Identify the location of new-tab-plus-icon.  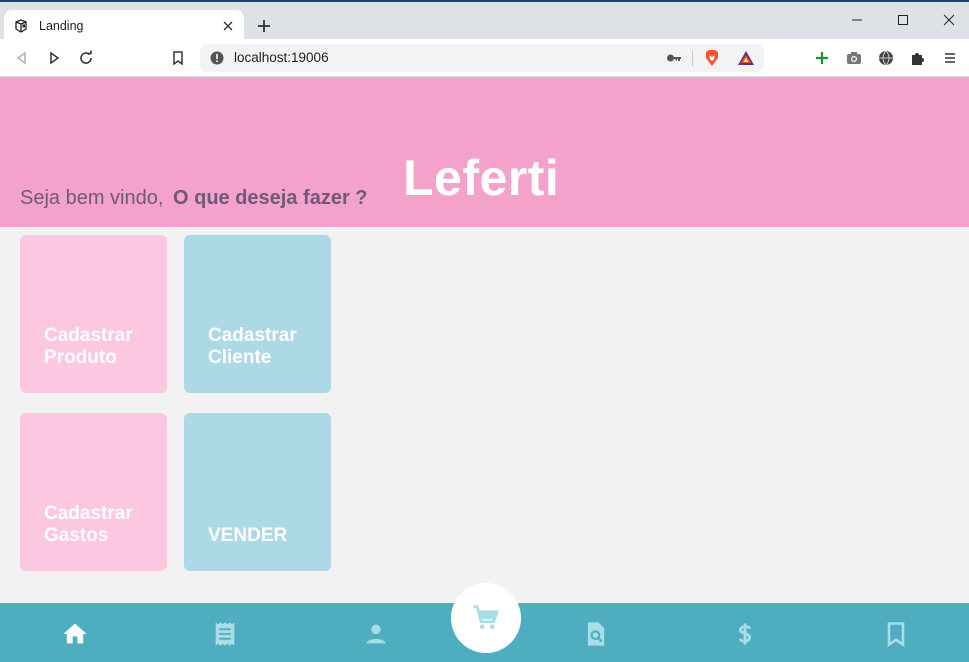
(264, 26).